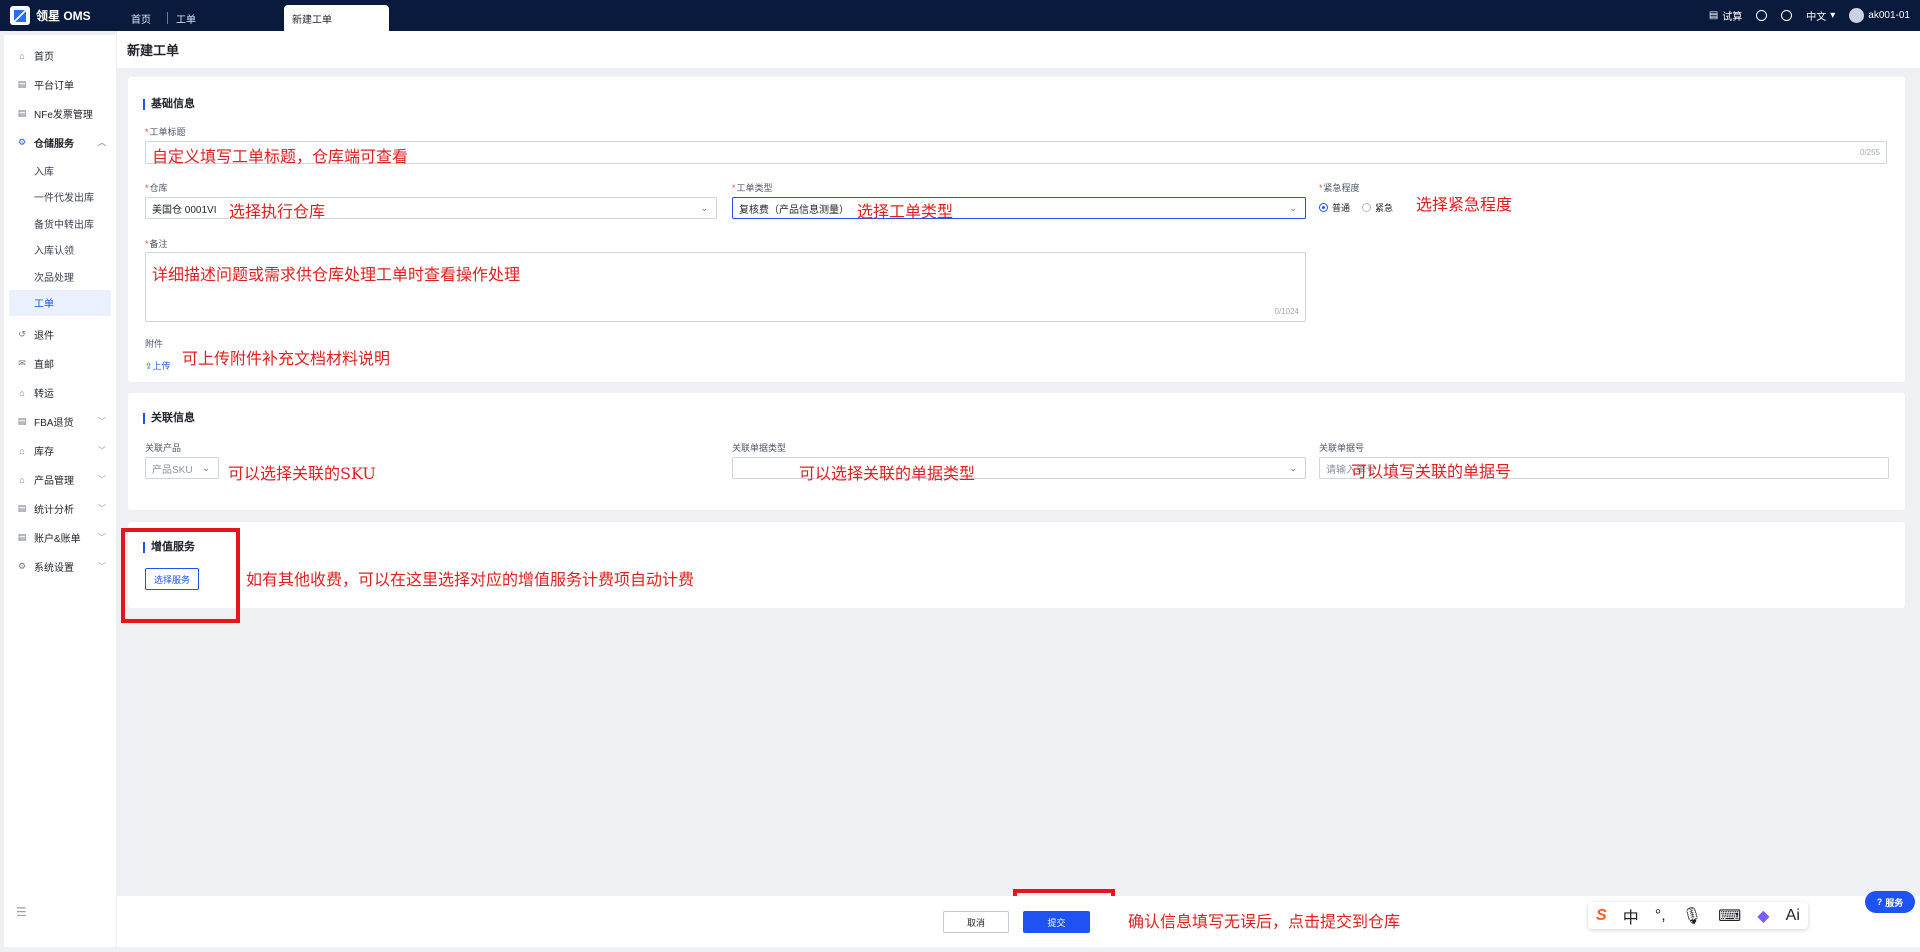 This screenshot has width=1920, height=952. I want to click on tab-tickets: 工单, so click(185, 19).